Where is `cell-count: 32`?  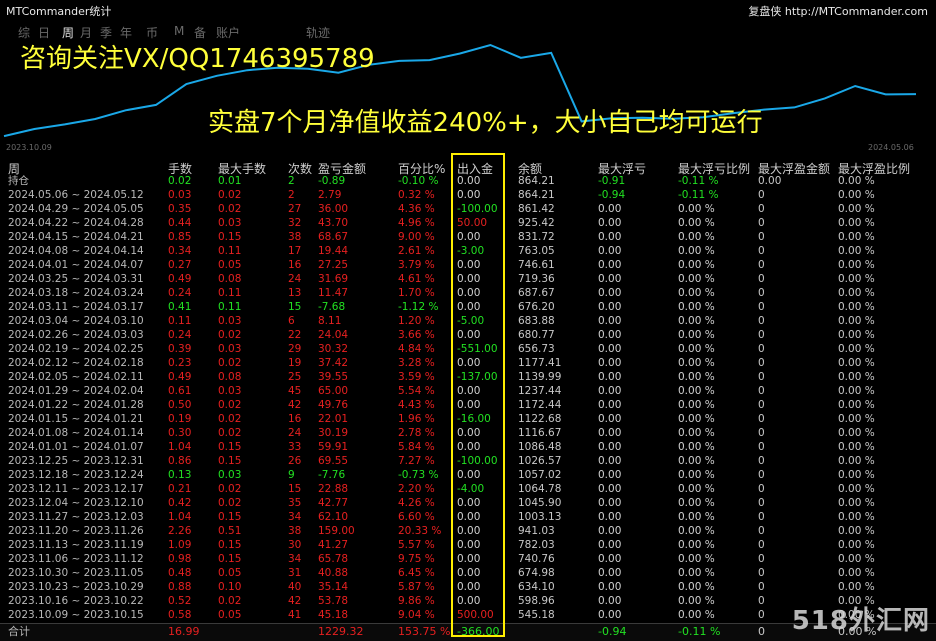
cell-count: 32 is located at coordinates (295, 223).